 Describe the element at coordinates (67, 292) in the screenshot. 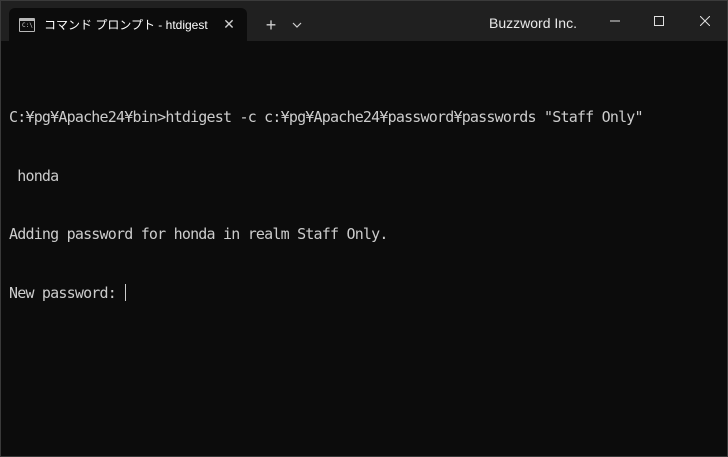

I see `password-prompt: New password:` at that location.